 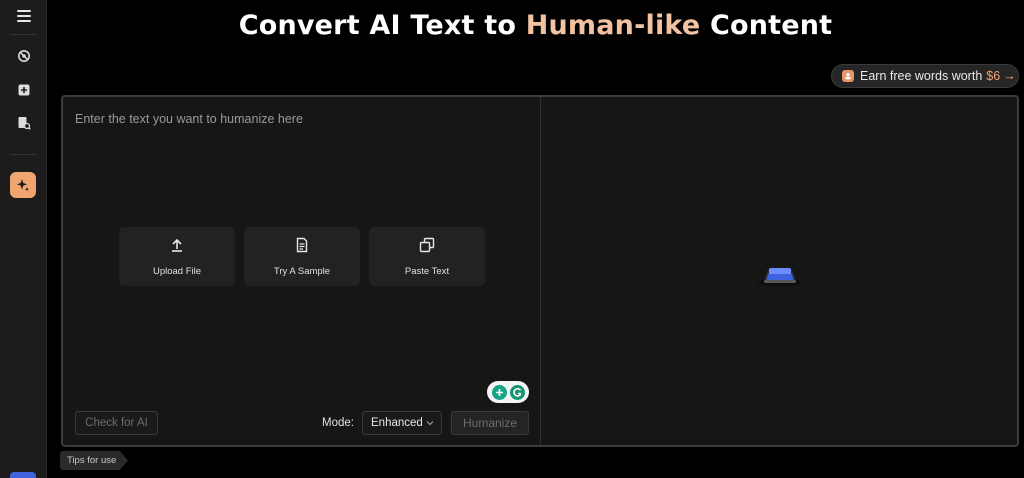 I want to click on humanize-button: Humanize, so click(x=490, y=423).